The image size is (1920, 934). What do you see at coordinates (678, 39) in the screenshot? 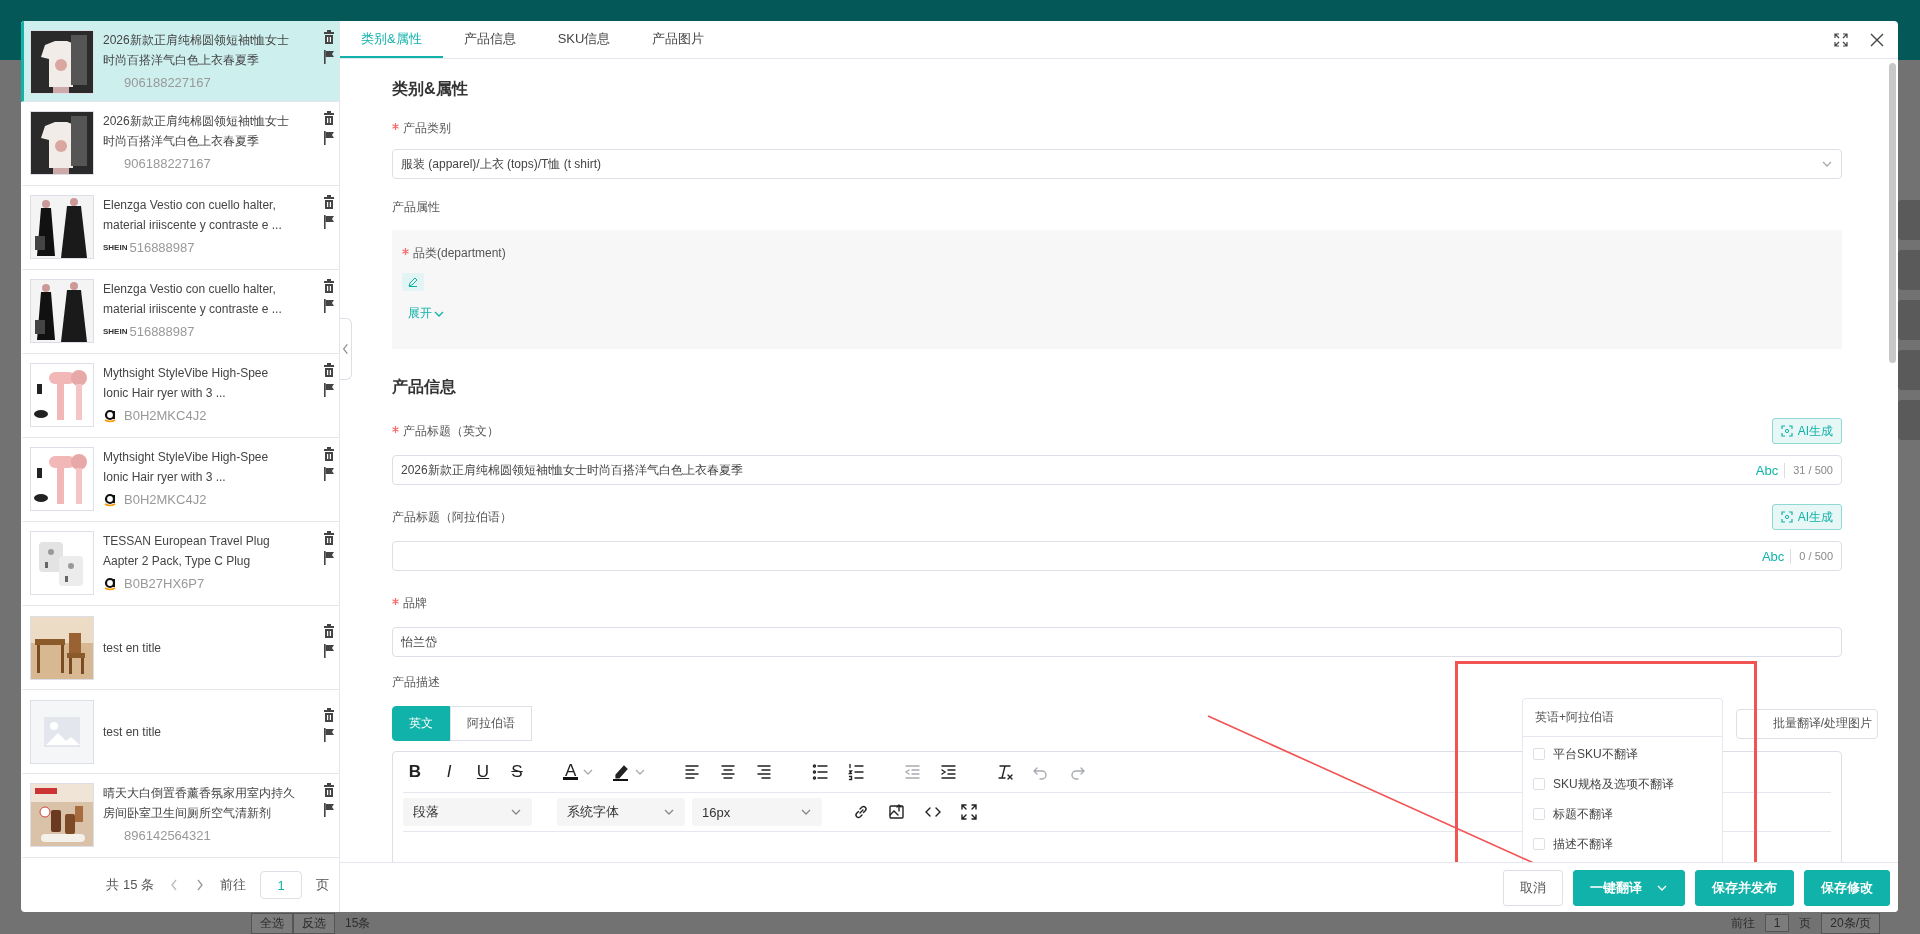
I see `tab: 产品图片` at bounding box center [678, 39].